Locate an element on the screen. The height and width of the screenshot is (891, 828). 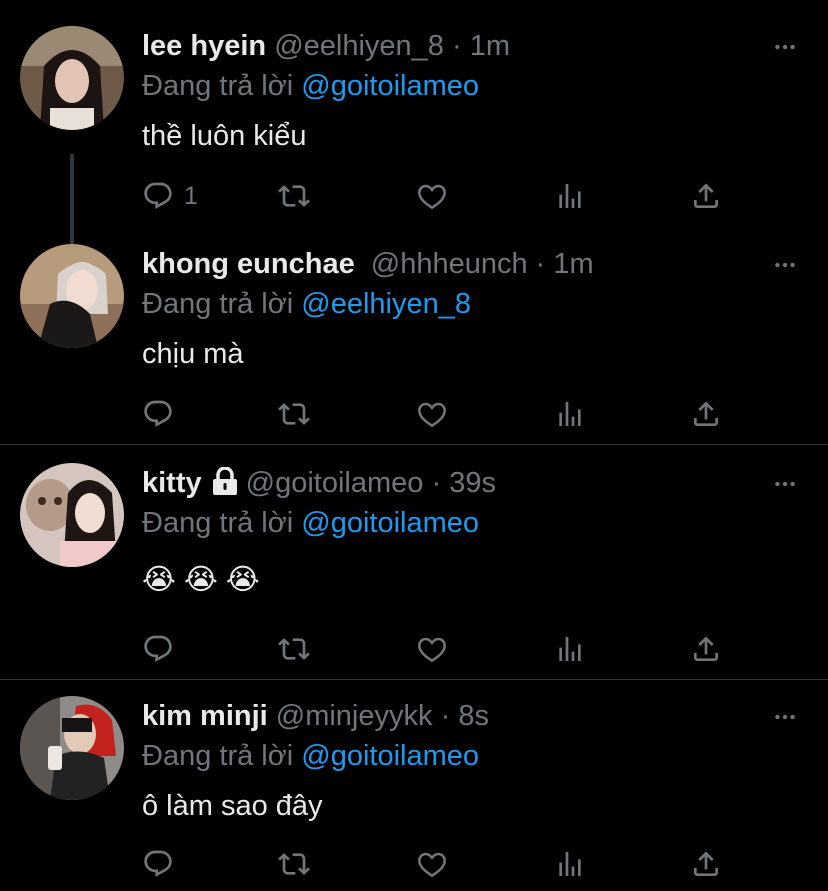
tweet-header: khong eunchae @hhheunch · 1m is located at coordinates (455, 264).